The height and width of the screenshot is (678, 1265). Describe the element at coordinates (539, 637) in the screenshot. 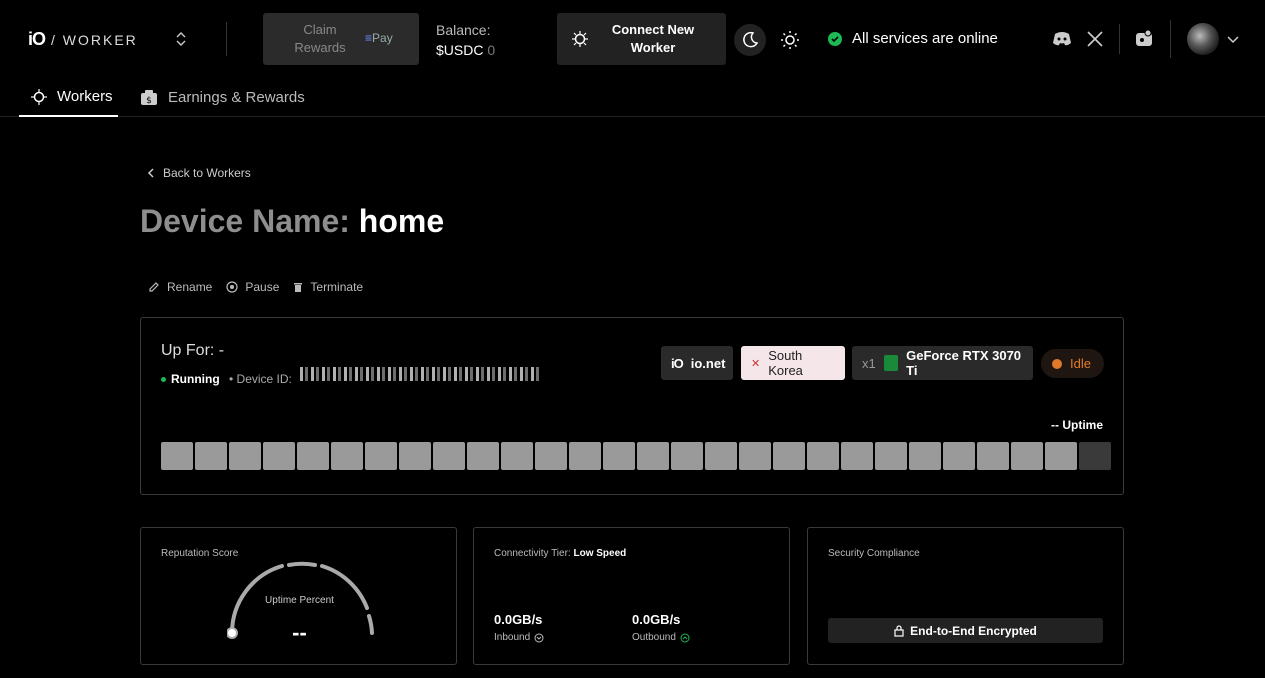

I see `arrow-down-circle-icon` at that location.